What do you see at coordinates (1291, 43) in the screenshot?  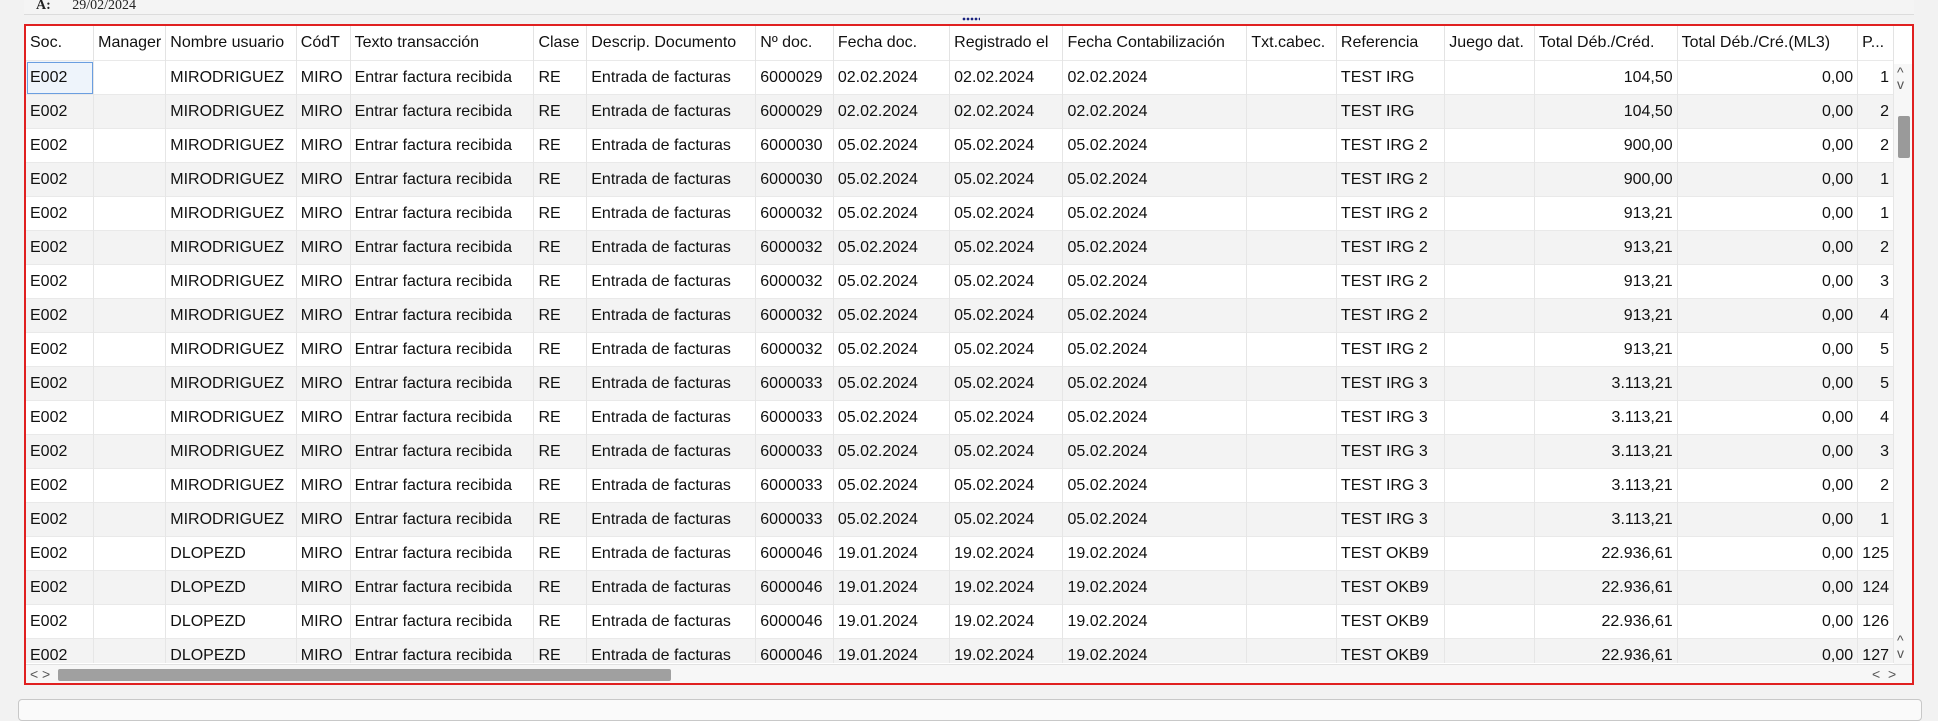 I see `column-header-txtcab: Txt.cabec.` at bounding box center [1291, 43].